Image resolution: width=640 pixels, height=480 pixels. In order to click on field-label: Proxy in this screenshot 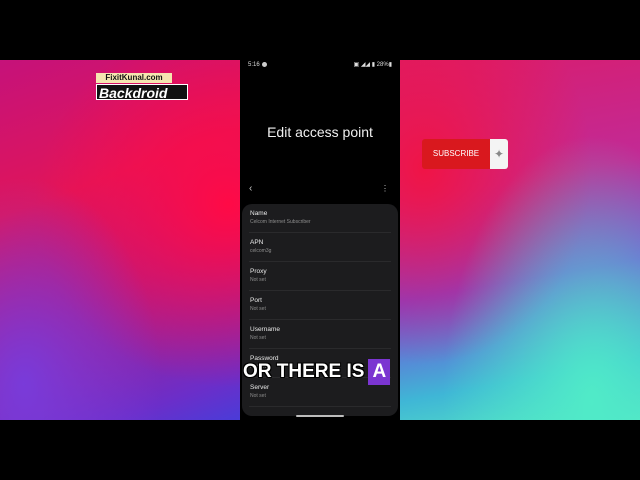, I will do `click(258, 271)`.